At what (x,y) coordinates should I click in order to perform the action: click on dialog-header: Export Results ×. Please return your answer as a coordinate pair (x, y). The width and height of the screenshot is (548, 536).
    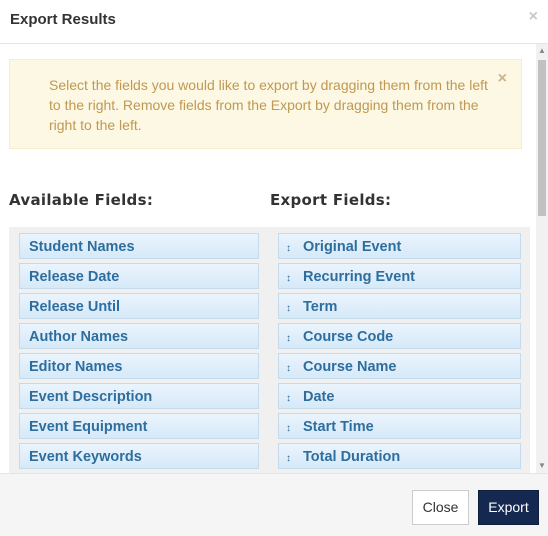
    Looking at the image, I should click on (274, 22).